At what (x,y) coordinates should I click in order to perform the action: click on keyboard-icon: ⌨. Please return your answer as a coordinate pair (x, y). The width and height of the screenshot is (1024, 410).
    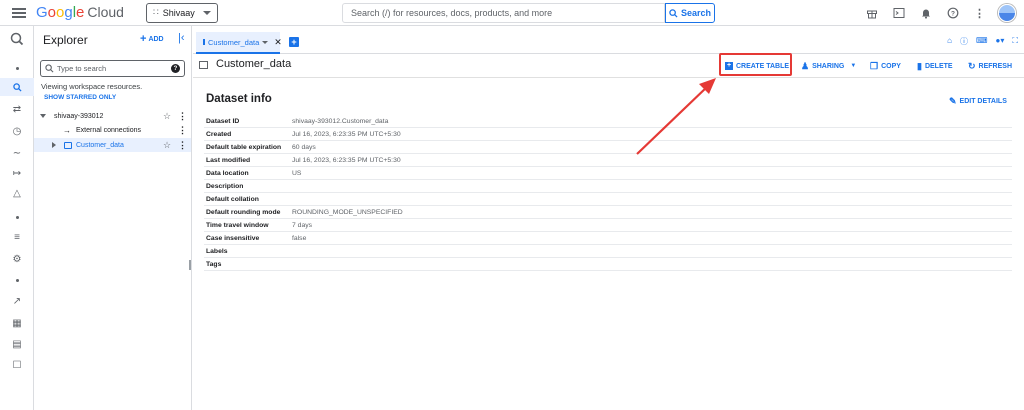
    Looking at the image, I should click on (982, 41).